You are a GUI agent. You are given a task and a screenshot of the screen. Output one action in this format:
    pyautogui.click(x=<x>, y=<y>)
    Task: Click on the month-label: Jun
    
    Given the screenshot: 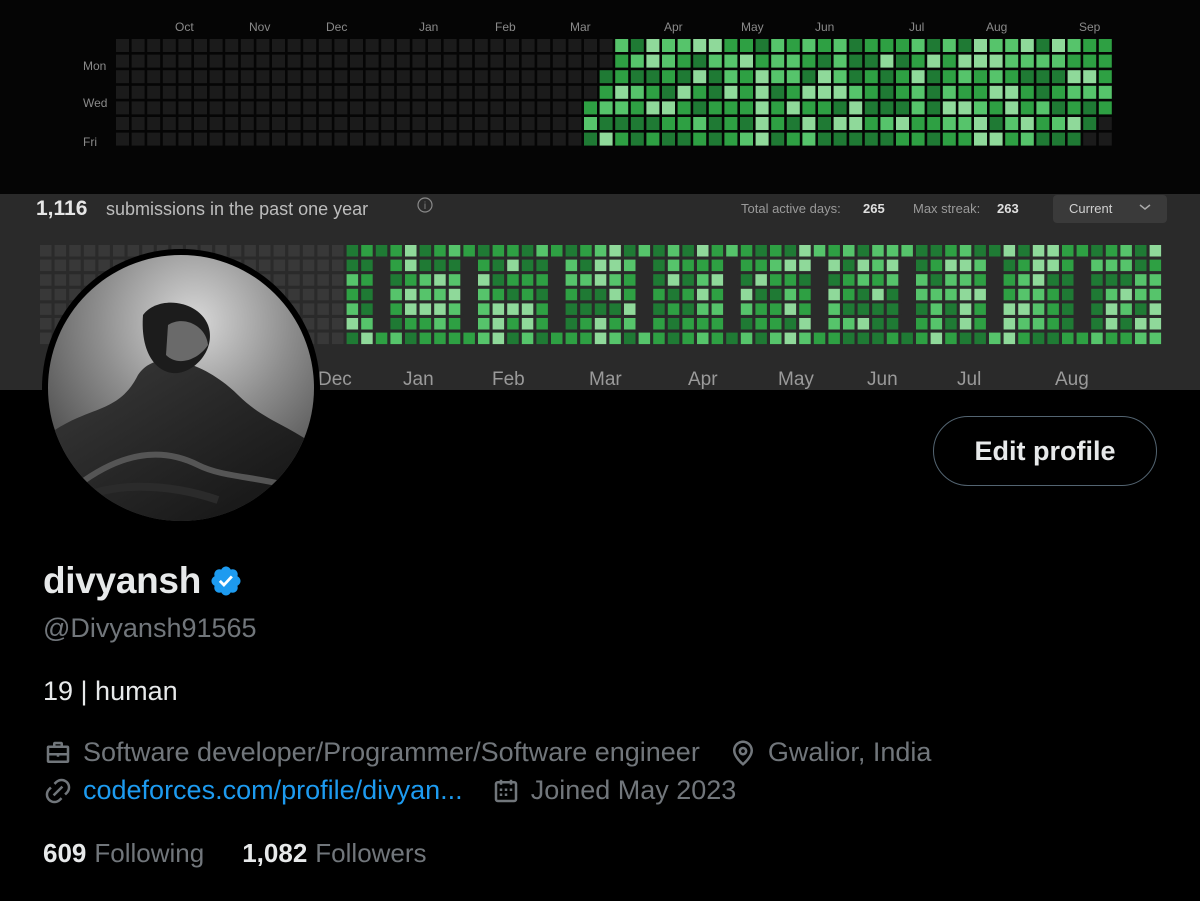 What is the action you would take?
    pyautogui.click(x=824, y=27)
    